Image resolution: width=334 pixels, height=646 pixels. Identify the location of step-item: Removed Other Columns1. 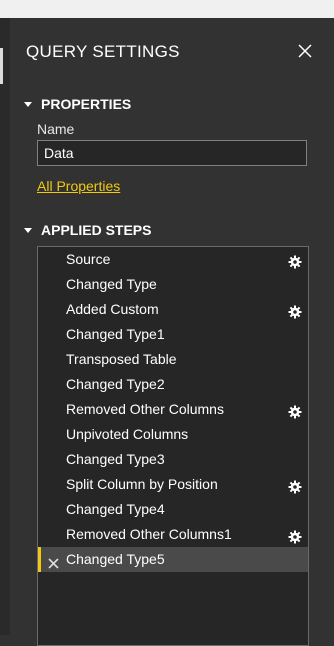
(173, 534).